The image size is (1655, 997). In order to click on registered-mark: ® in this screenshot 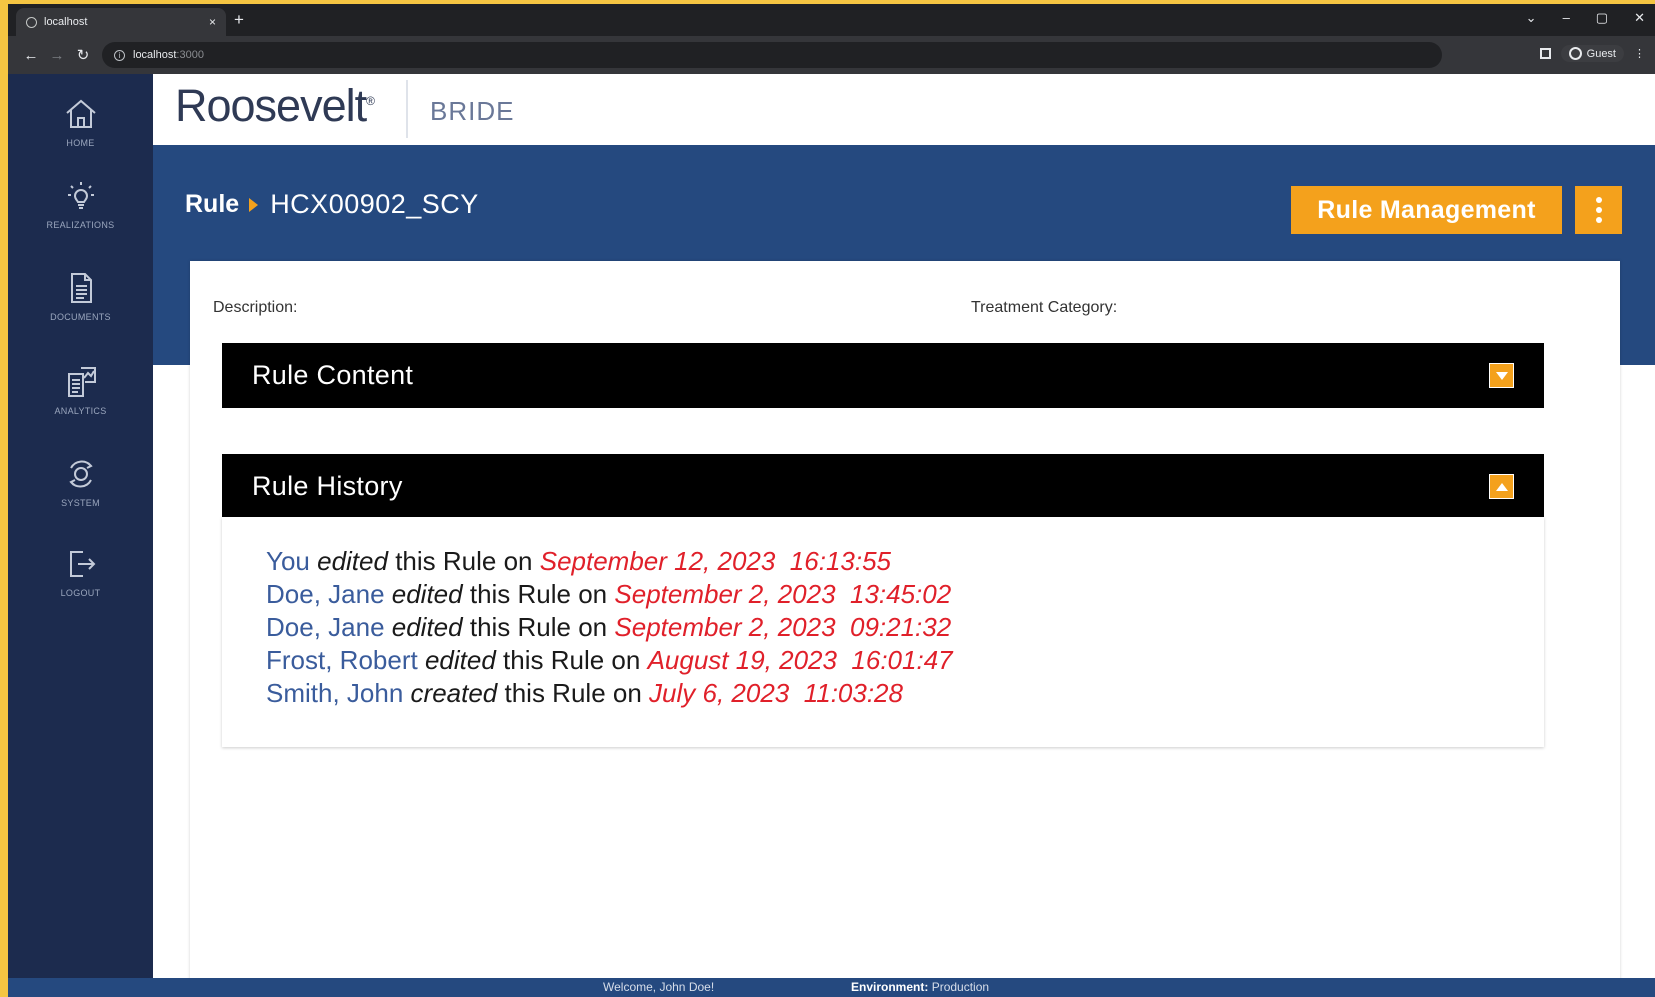, I will do `click(370, 101)`.